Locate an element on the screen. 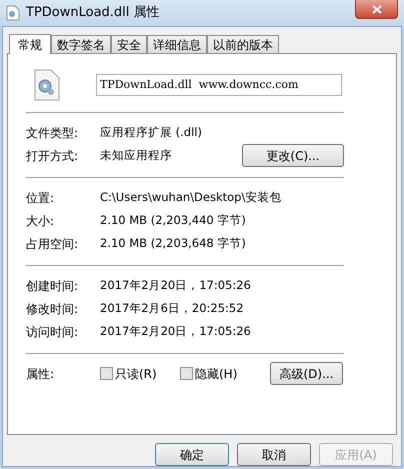 The width and height of the screenshot is (404, 469). field-label: 修改时间: is located at coordinates (53, 309).